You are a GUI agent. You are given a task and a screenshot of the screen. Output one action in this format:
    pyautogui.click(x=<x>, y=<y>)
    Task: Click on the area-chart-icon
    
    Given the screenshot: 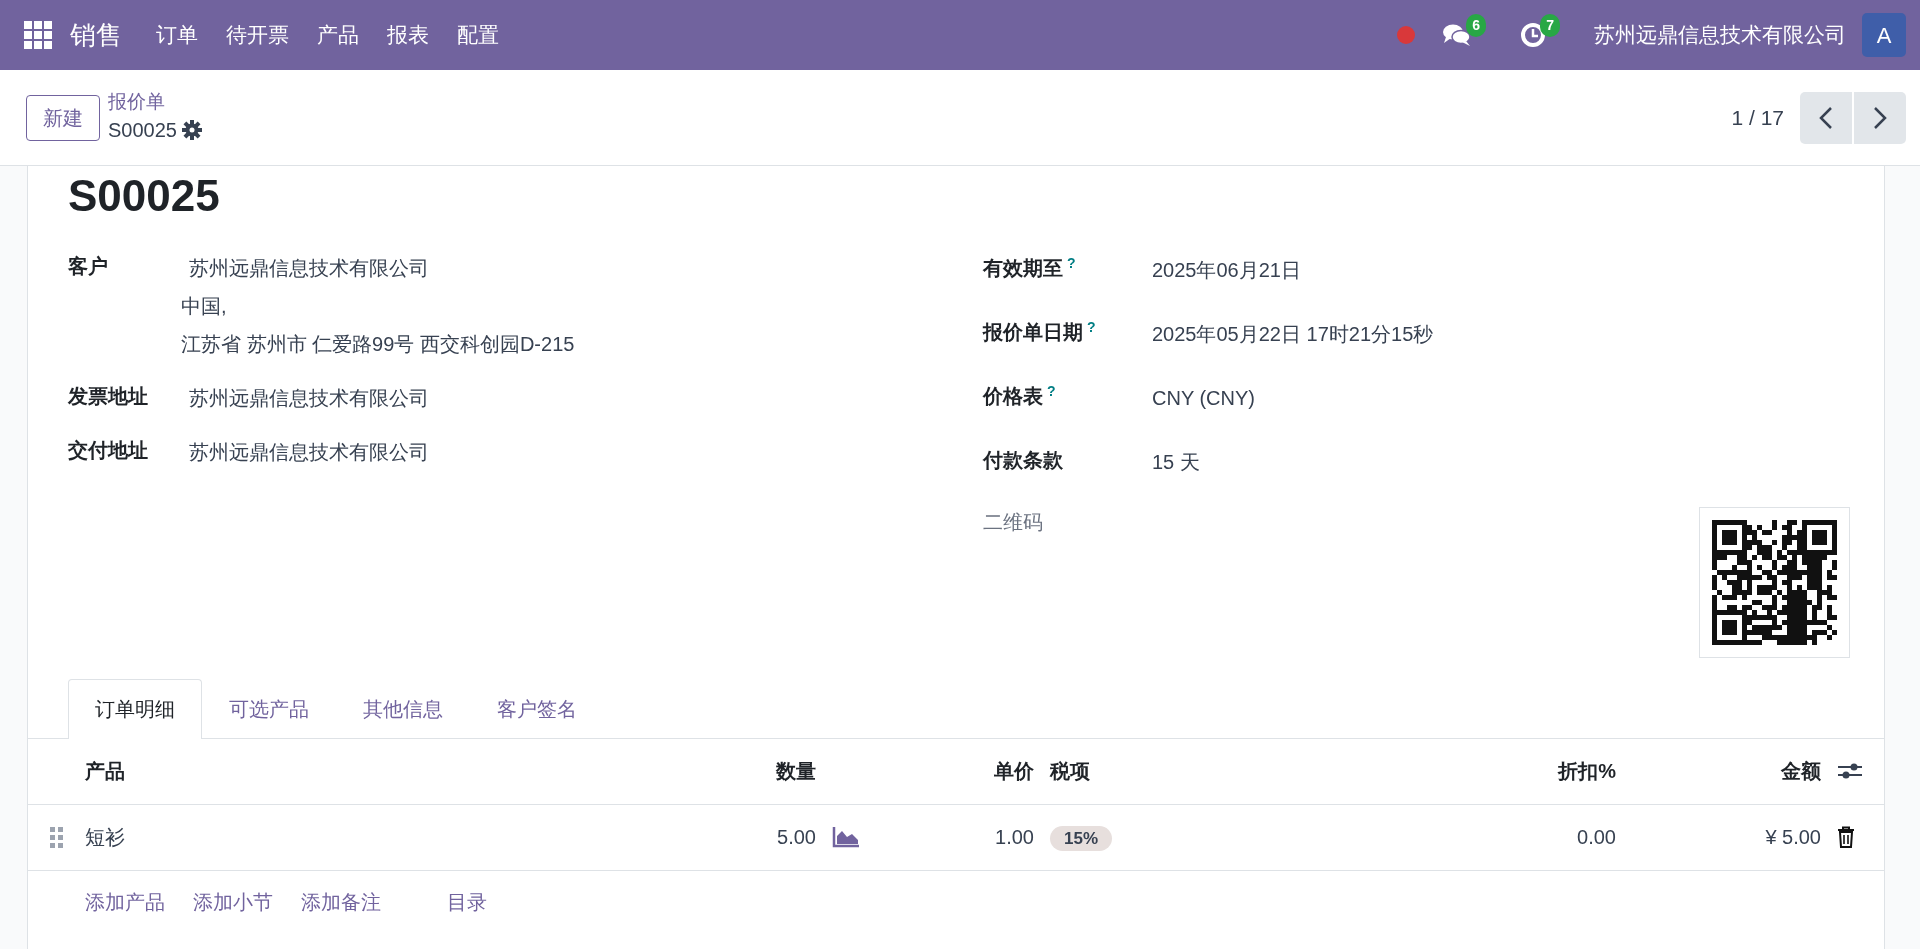 What is the action you would take?
    pyautogui.click(x=846, y=837)
    